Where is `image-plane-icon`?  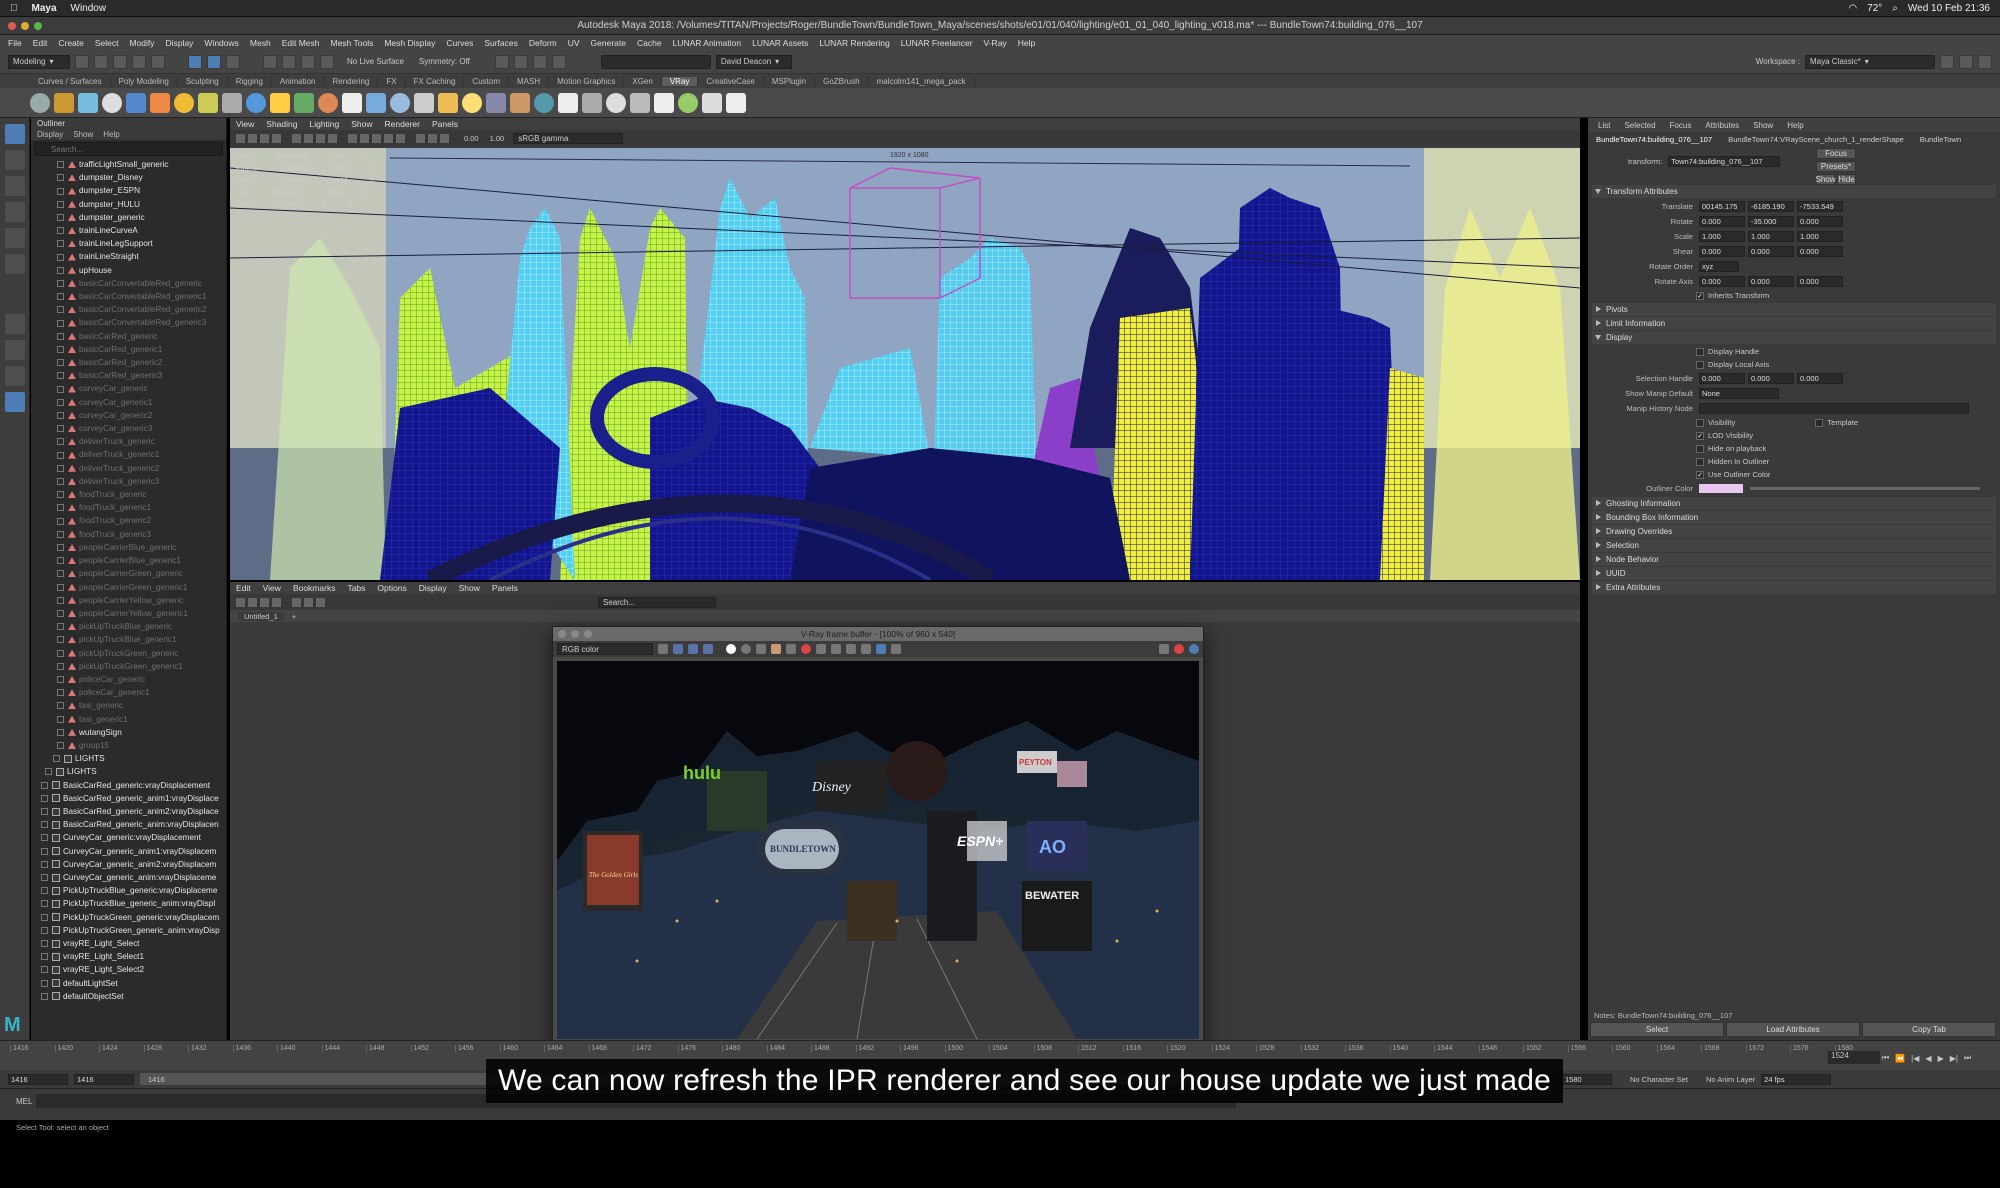
image-plane-icon is located at coordinates (276, 138).